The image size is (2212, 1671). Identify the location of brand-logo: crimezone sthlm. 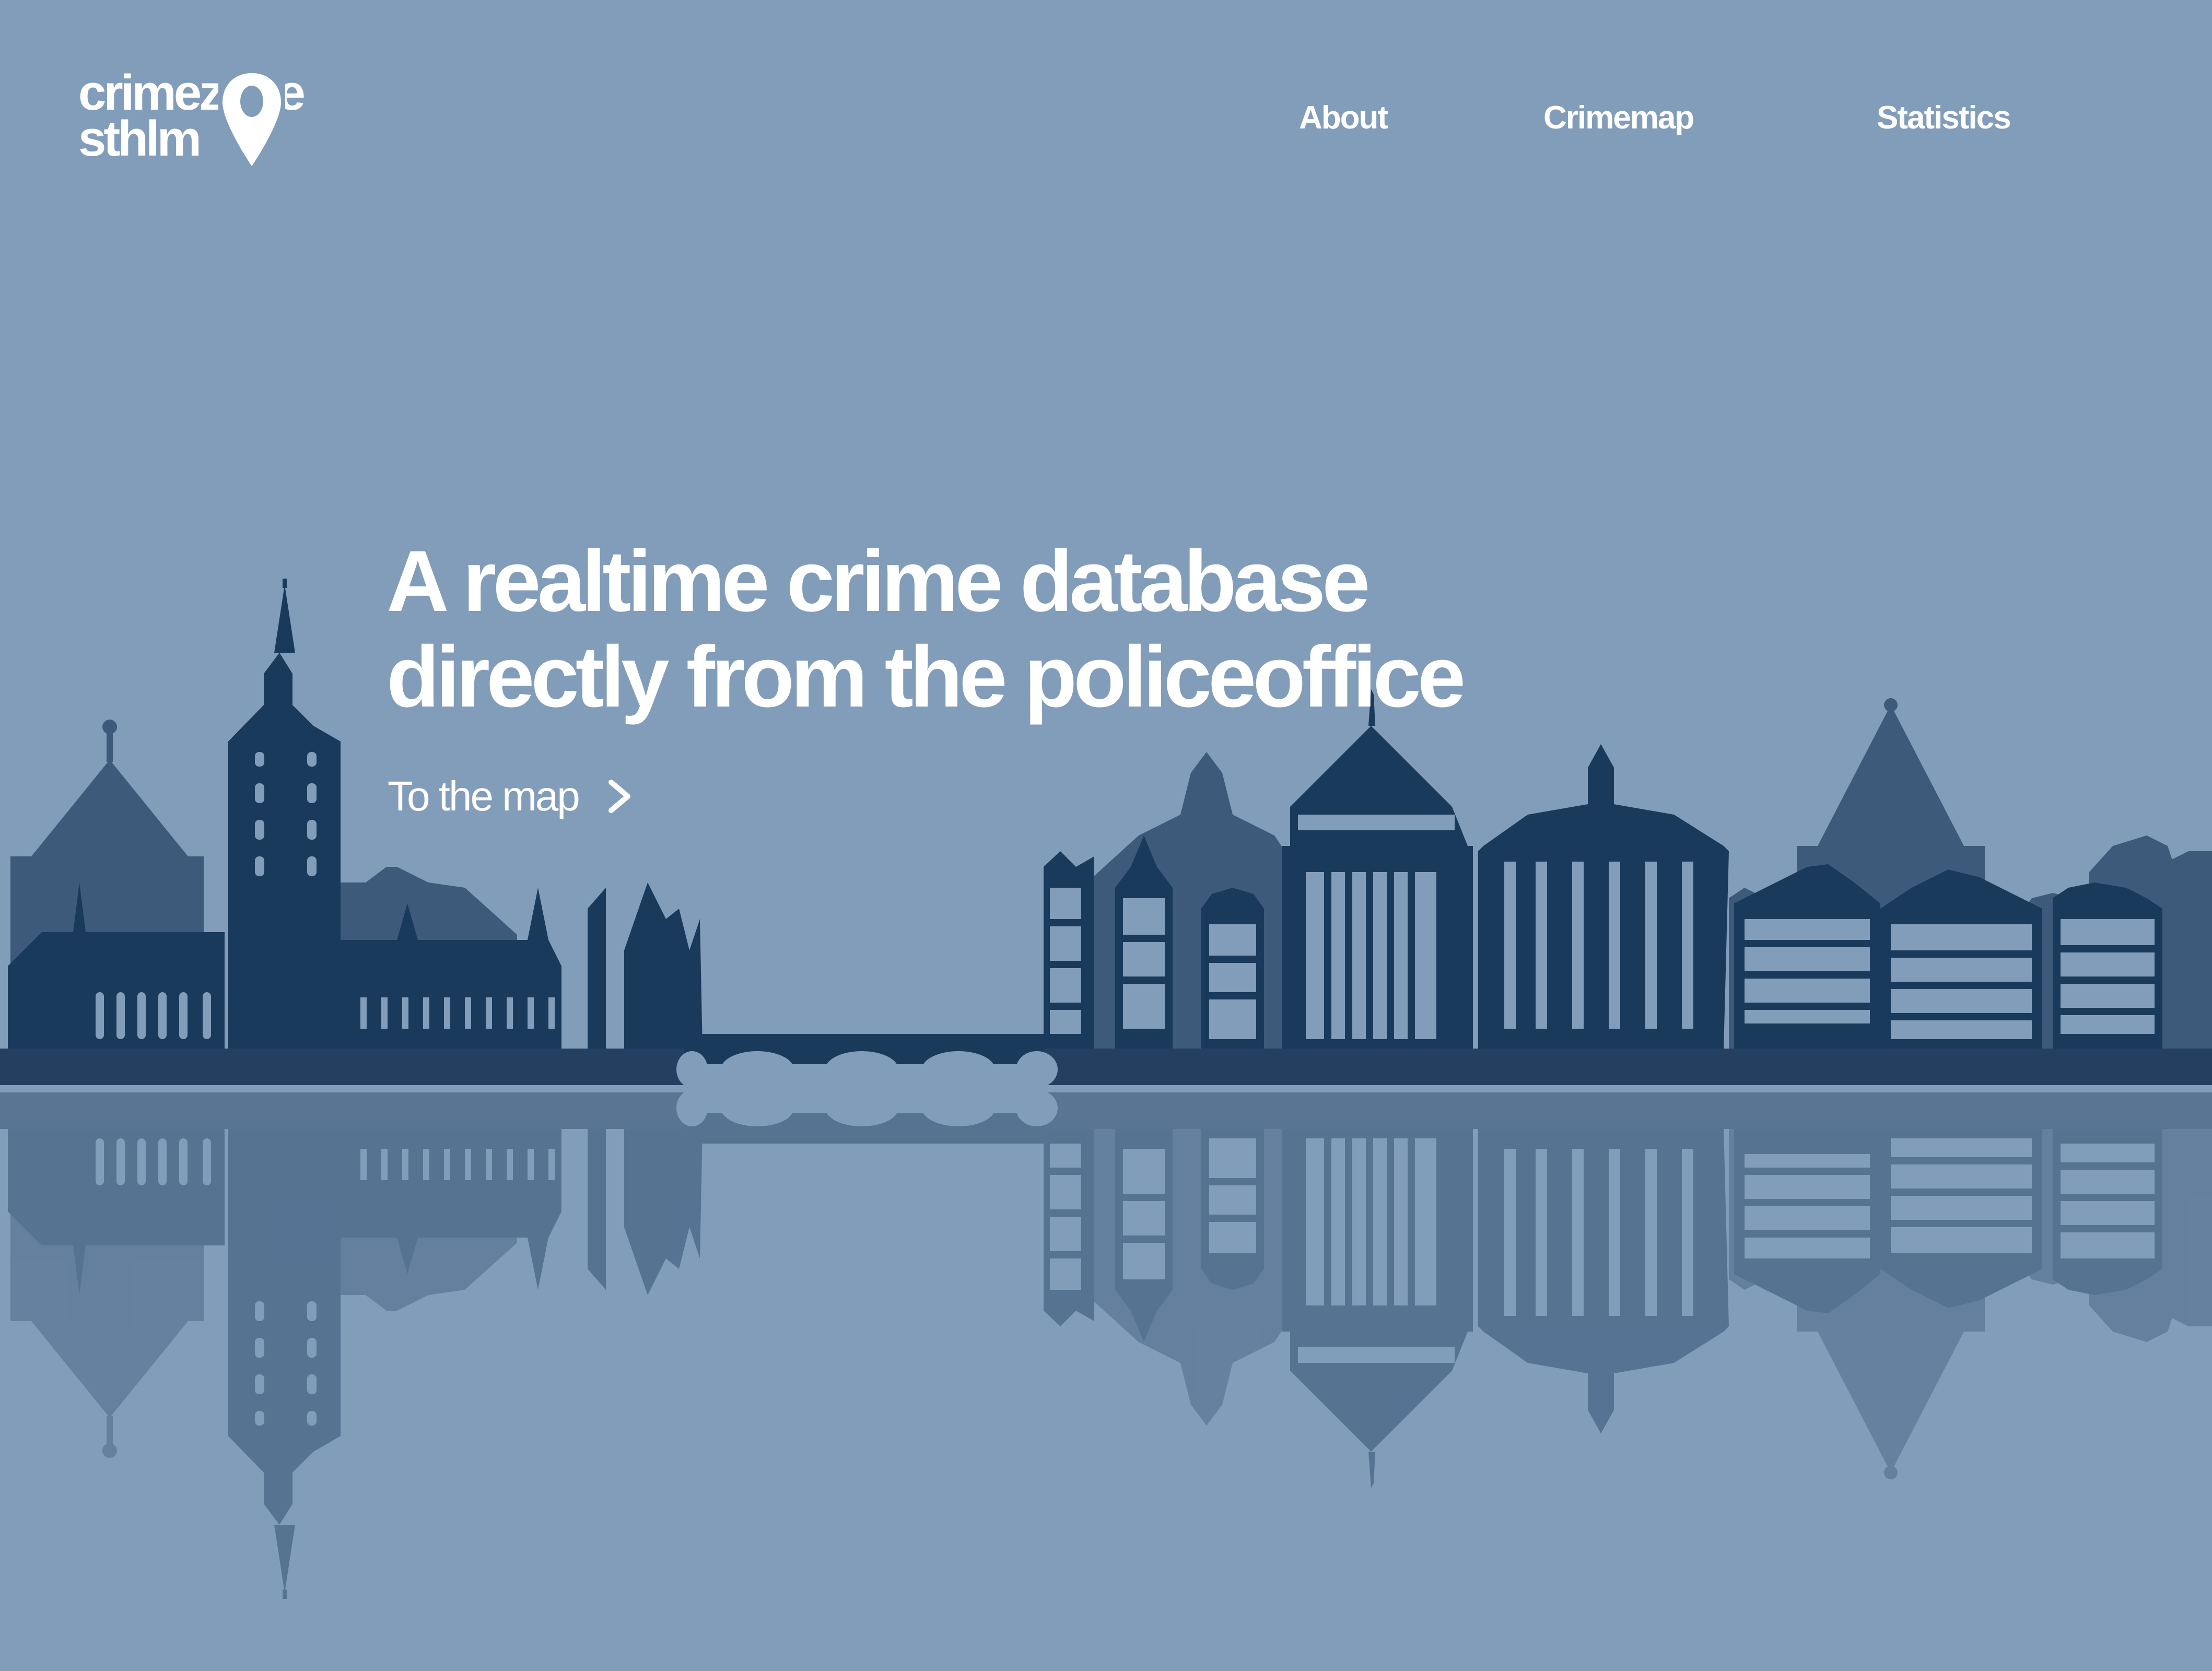
(209, 118).